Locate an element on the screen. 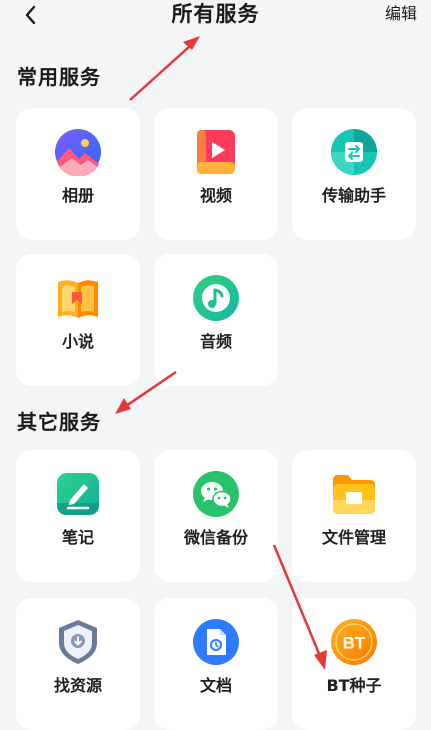 This screenshot has width=431, height=730. service-label: 传输助手 is located at coordinates (353, 195).